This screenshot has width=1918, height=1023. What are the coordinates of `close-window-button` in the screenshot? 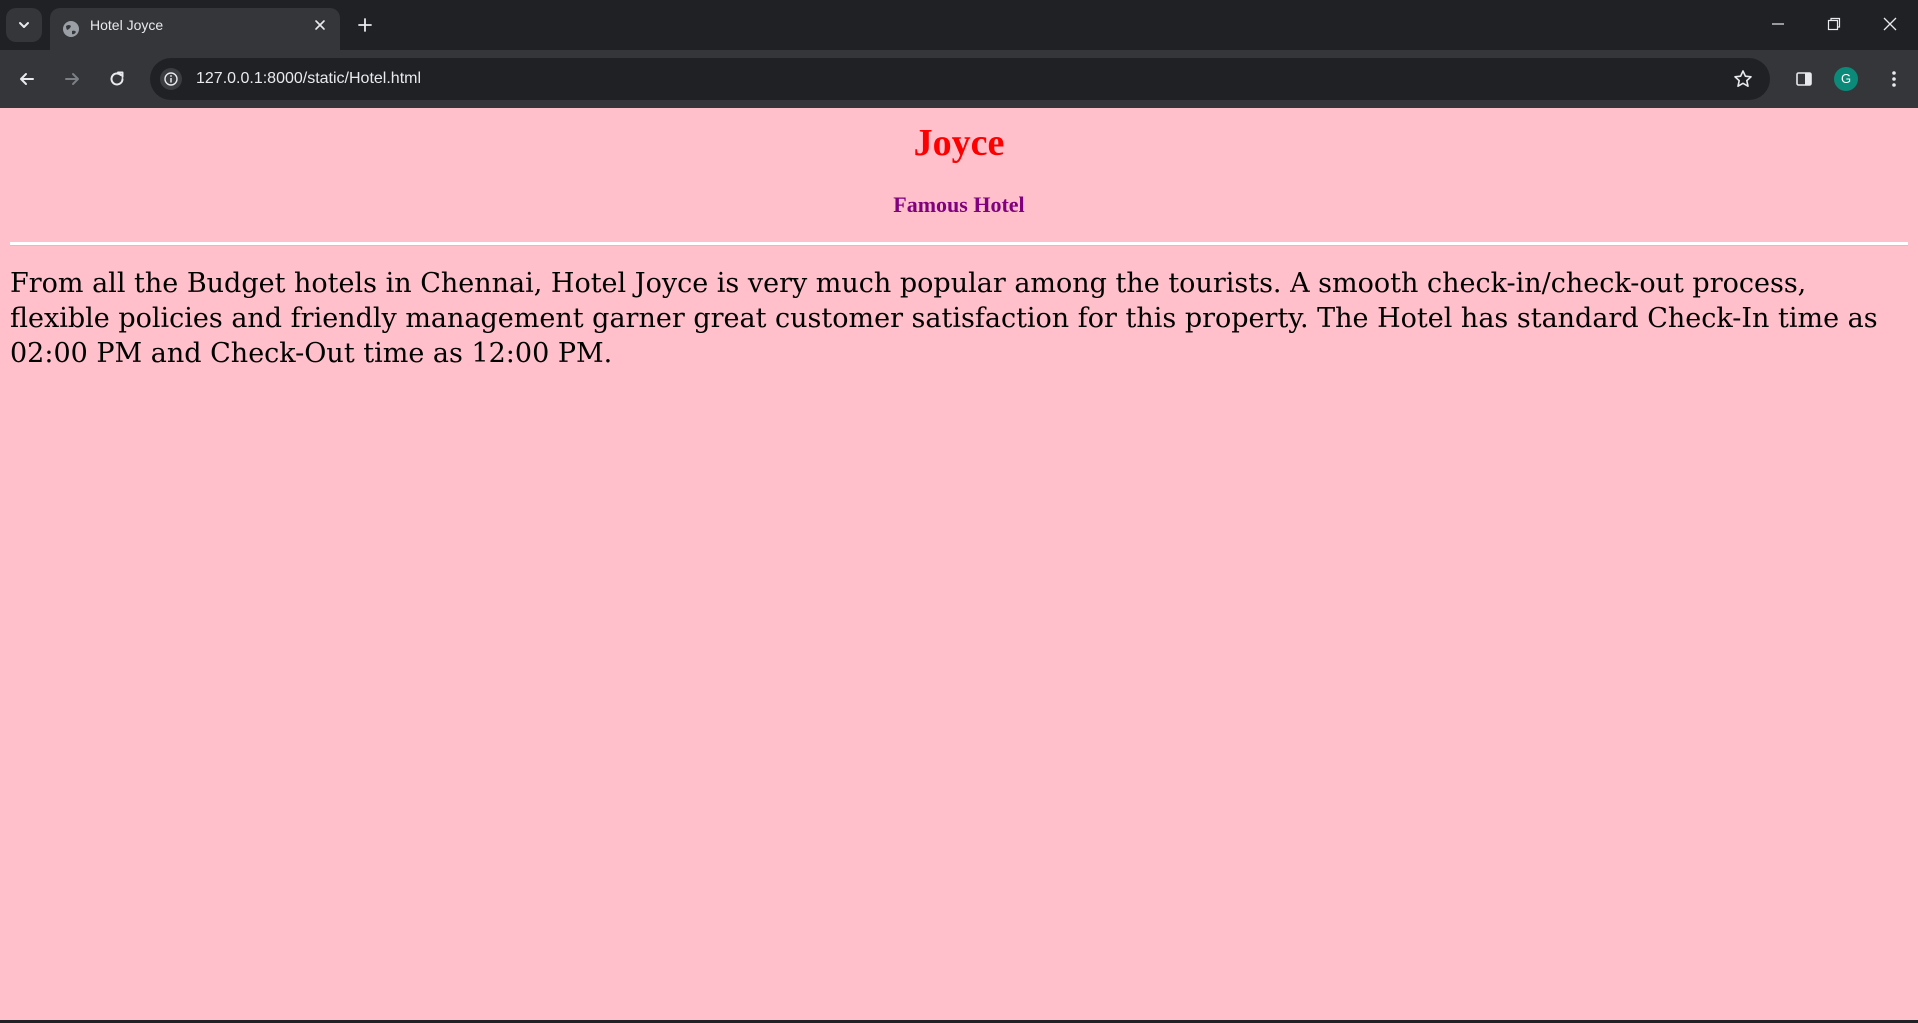 It's located at (1890, 24).